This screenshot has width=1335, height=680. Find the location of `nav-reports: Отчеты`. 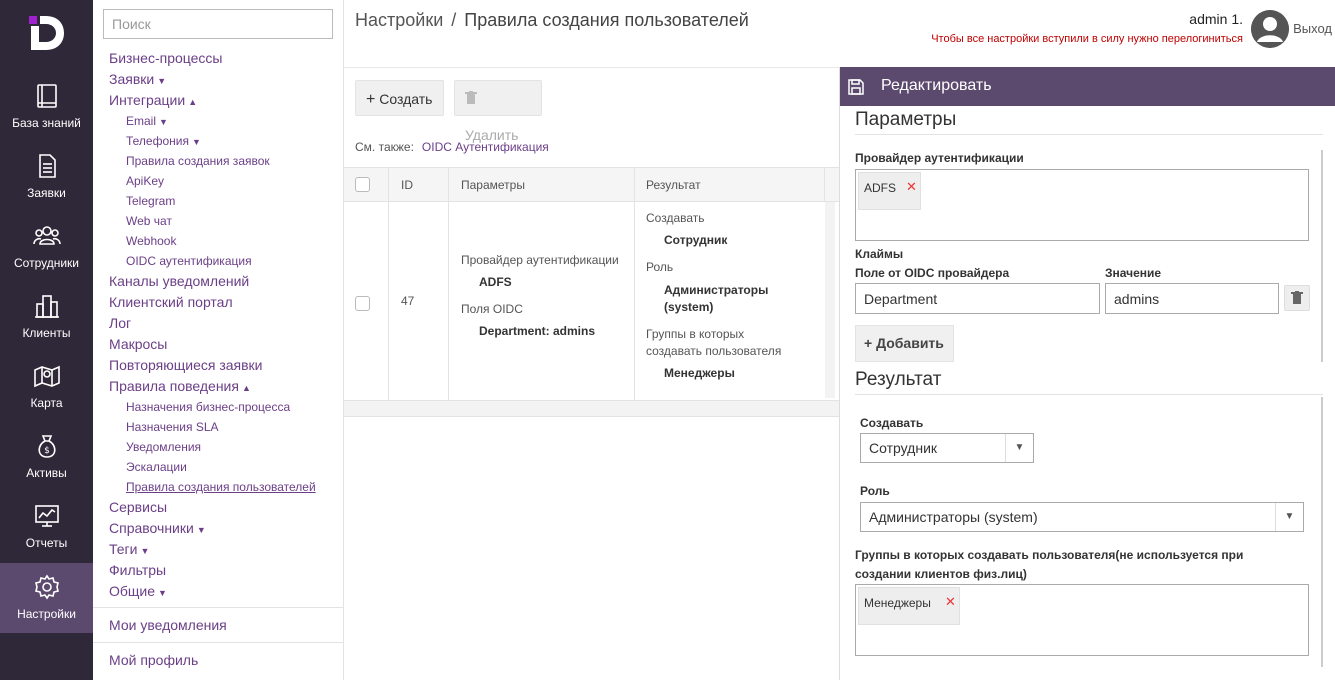

nav-reports: Отчеты is located at coordinates (46, 537).